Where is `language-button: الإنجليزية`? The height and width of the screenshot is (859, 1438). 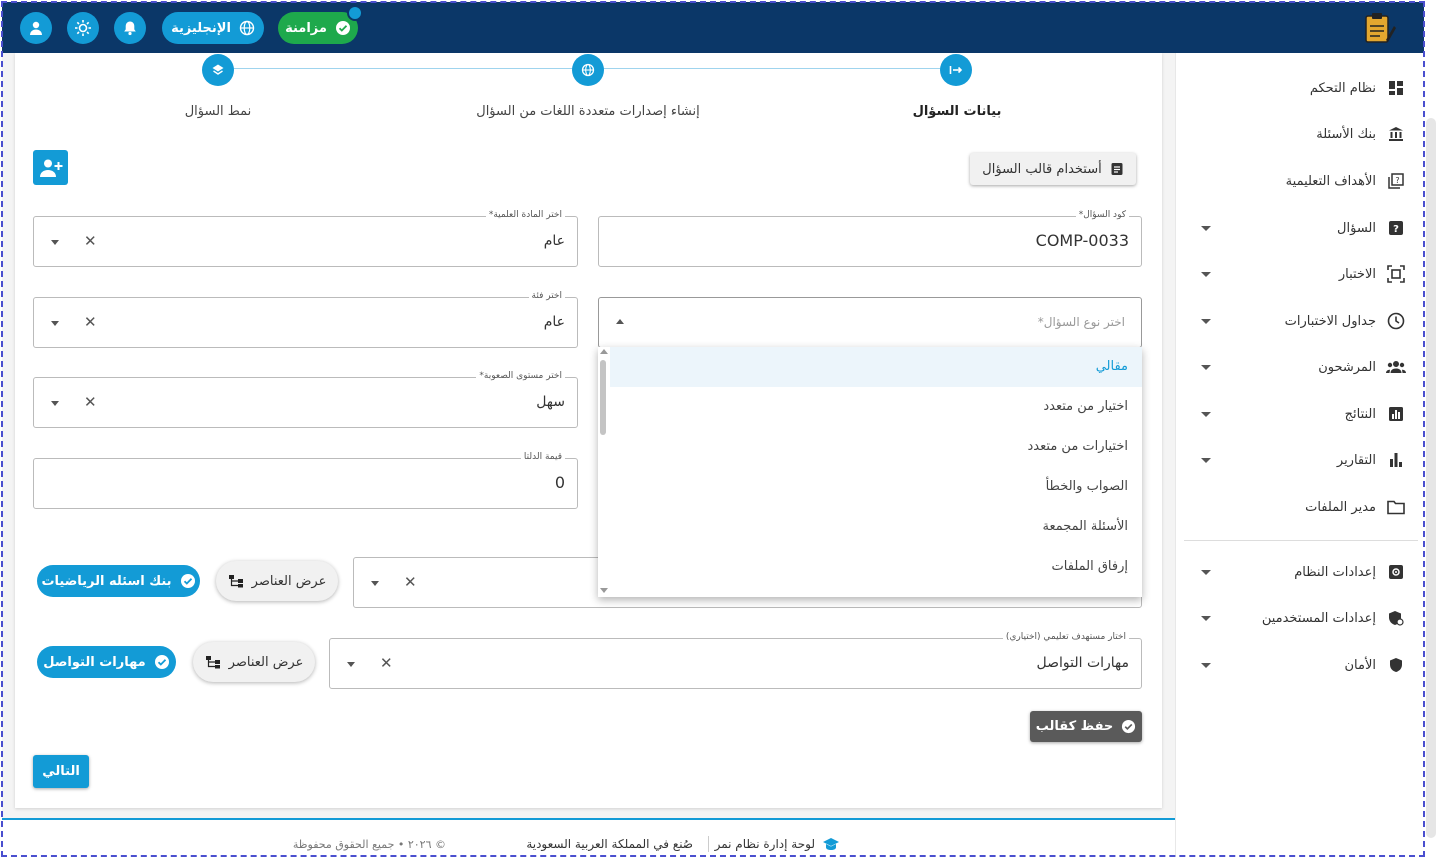
language-button: الإنجليزية is located at coordinates (213, 28).